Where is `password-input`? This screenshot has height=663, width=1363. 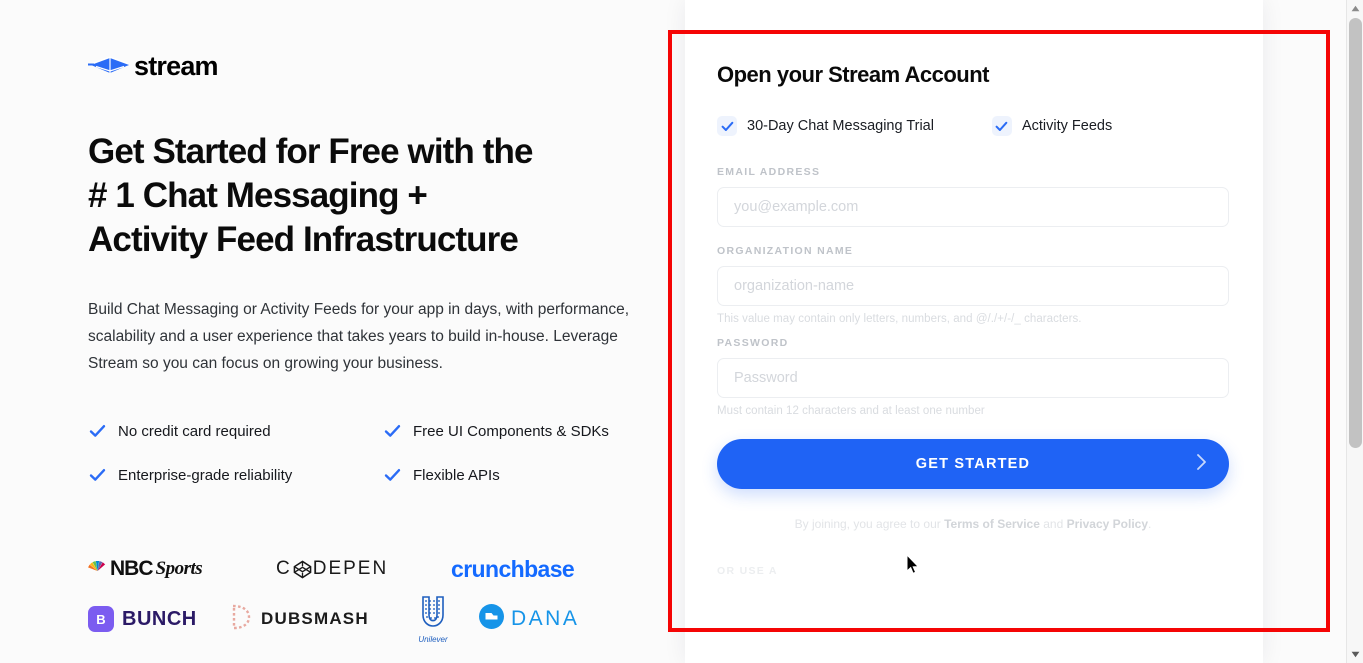 password-input is located at coordinates (973, 378).